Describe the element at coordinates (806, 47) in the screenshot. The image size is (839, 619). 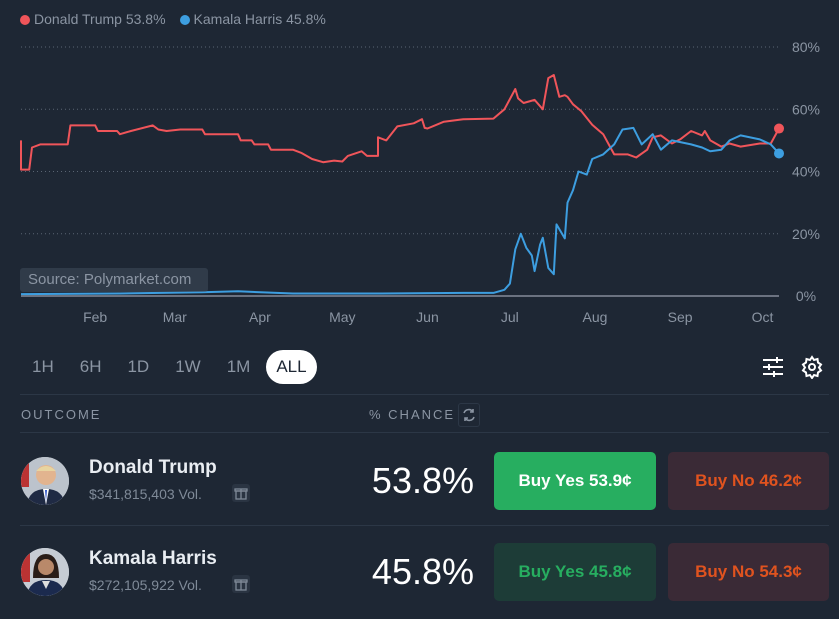
I see `y-tick-label: 80%` at that location.